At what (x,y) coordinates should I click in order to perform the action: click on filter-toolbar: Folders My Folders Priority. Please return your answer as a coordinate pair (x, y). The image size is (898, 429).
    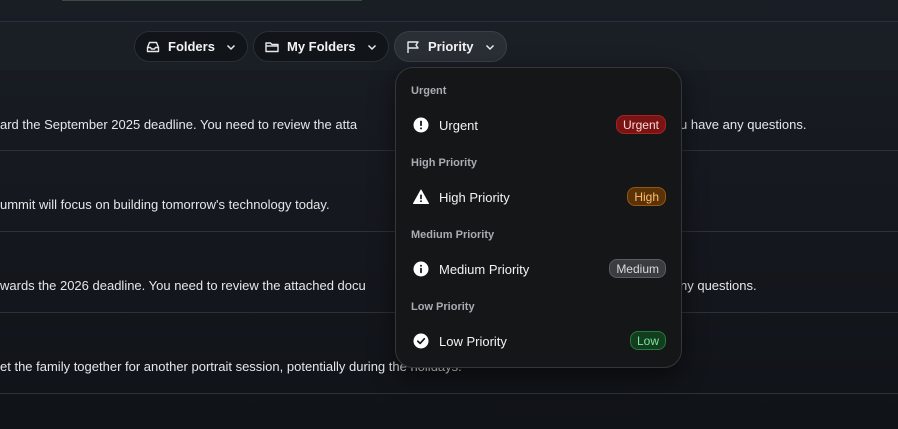
    Looking at the image, I should click on (449, 45).